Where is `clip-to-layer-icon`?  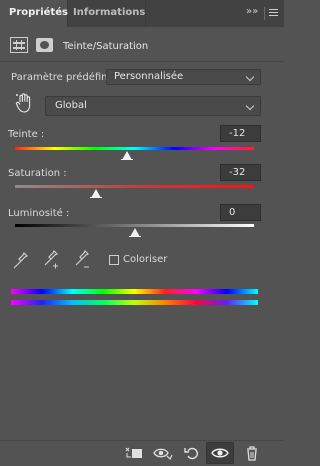 clip-to-layer-icon is located at coordinates (134, 454).